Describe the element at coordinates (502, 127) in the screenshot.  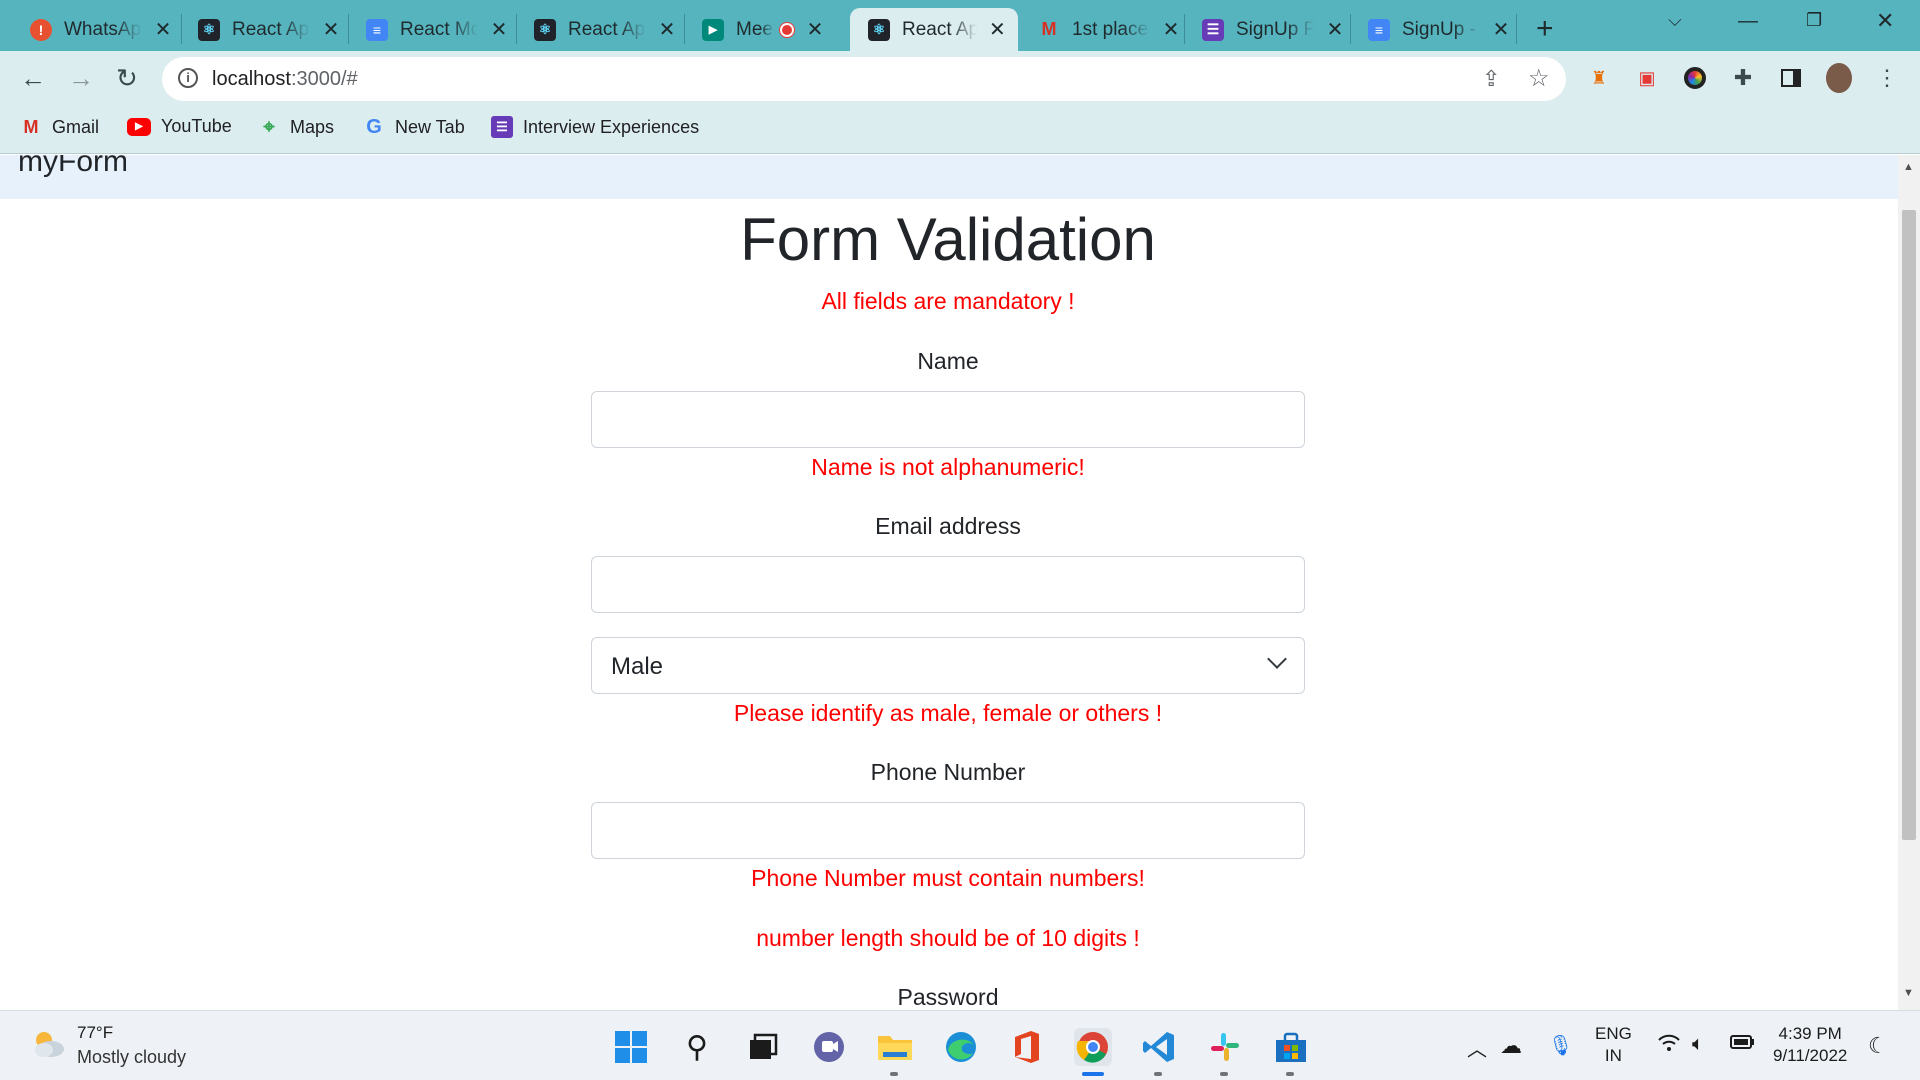
I see `google-forms-icon: ☰` at that location.